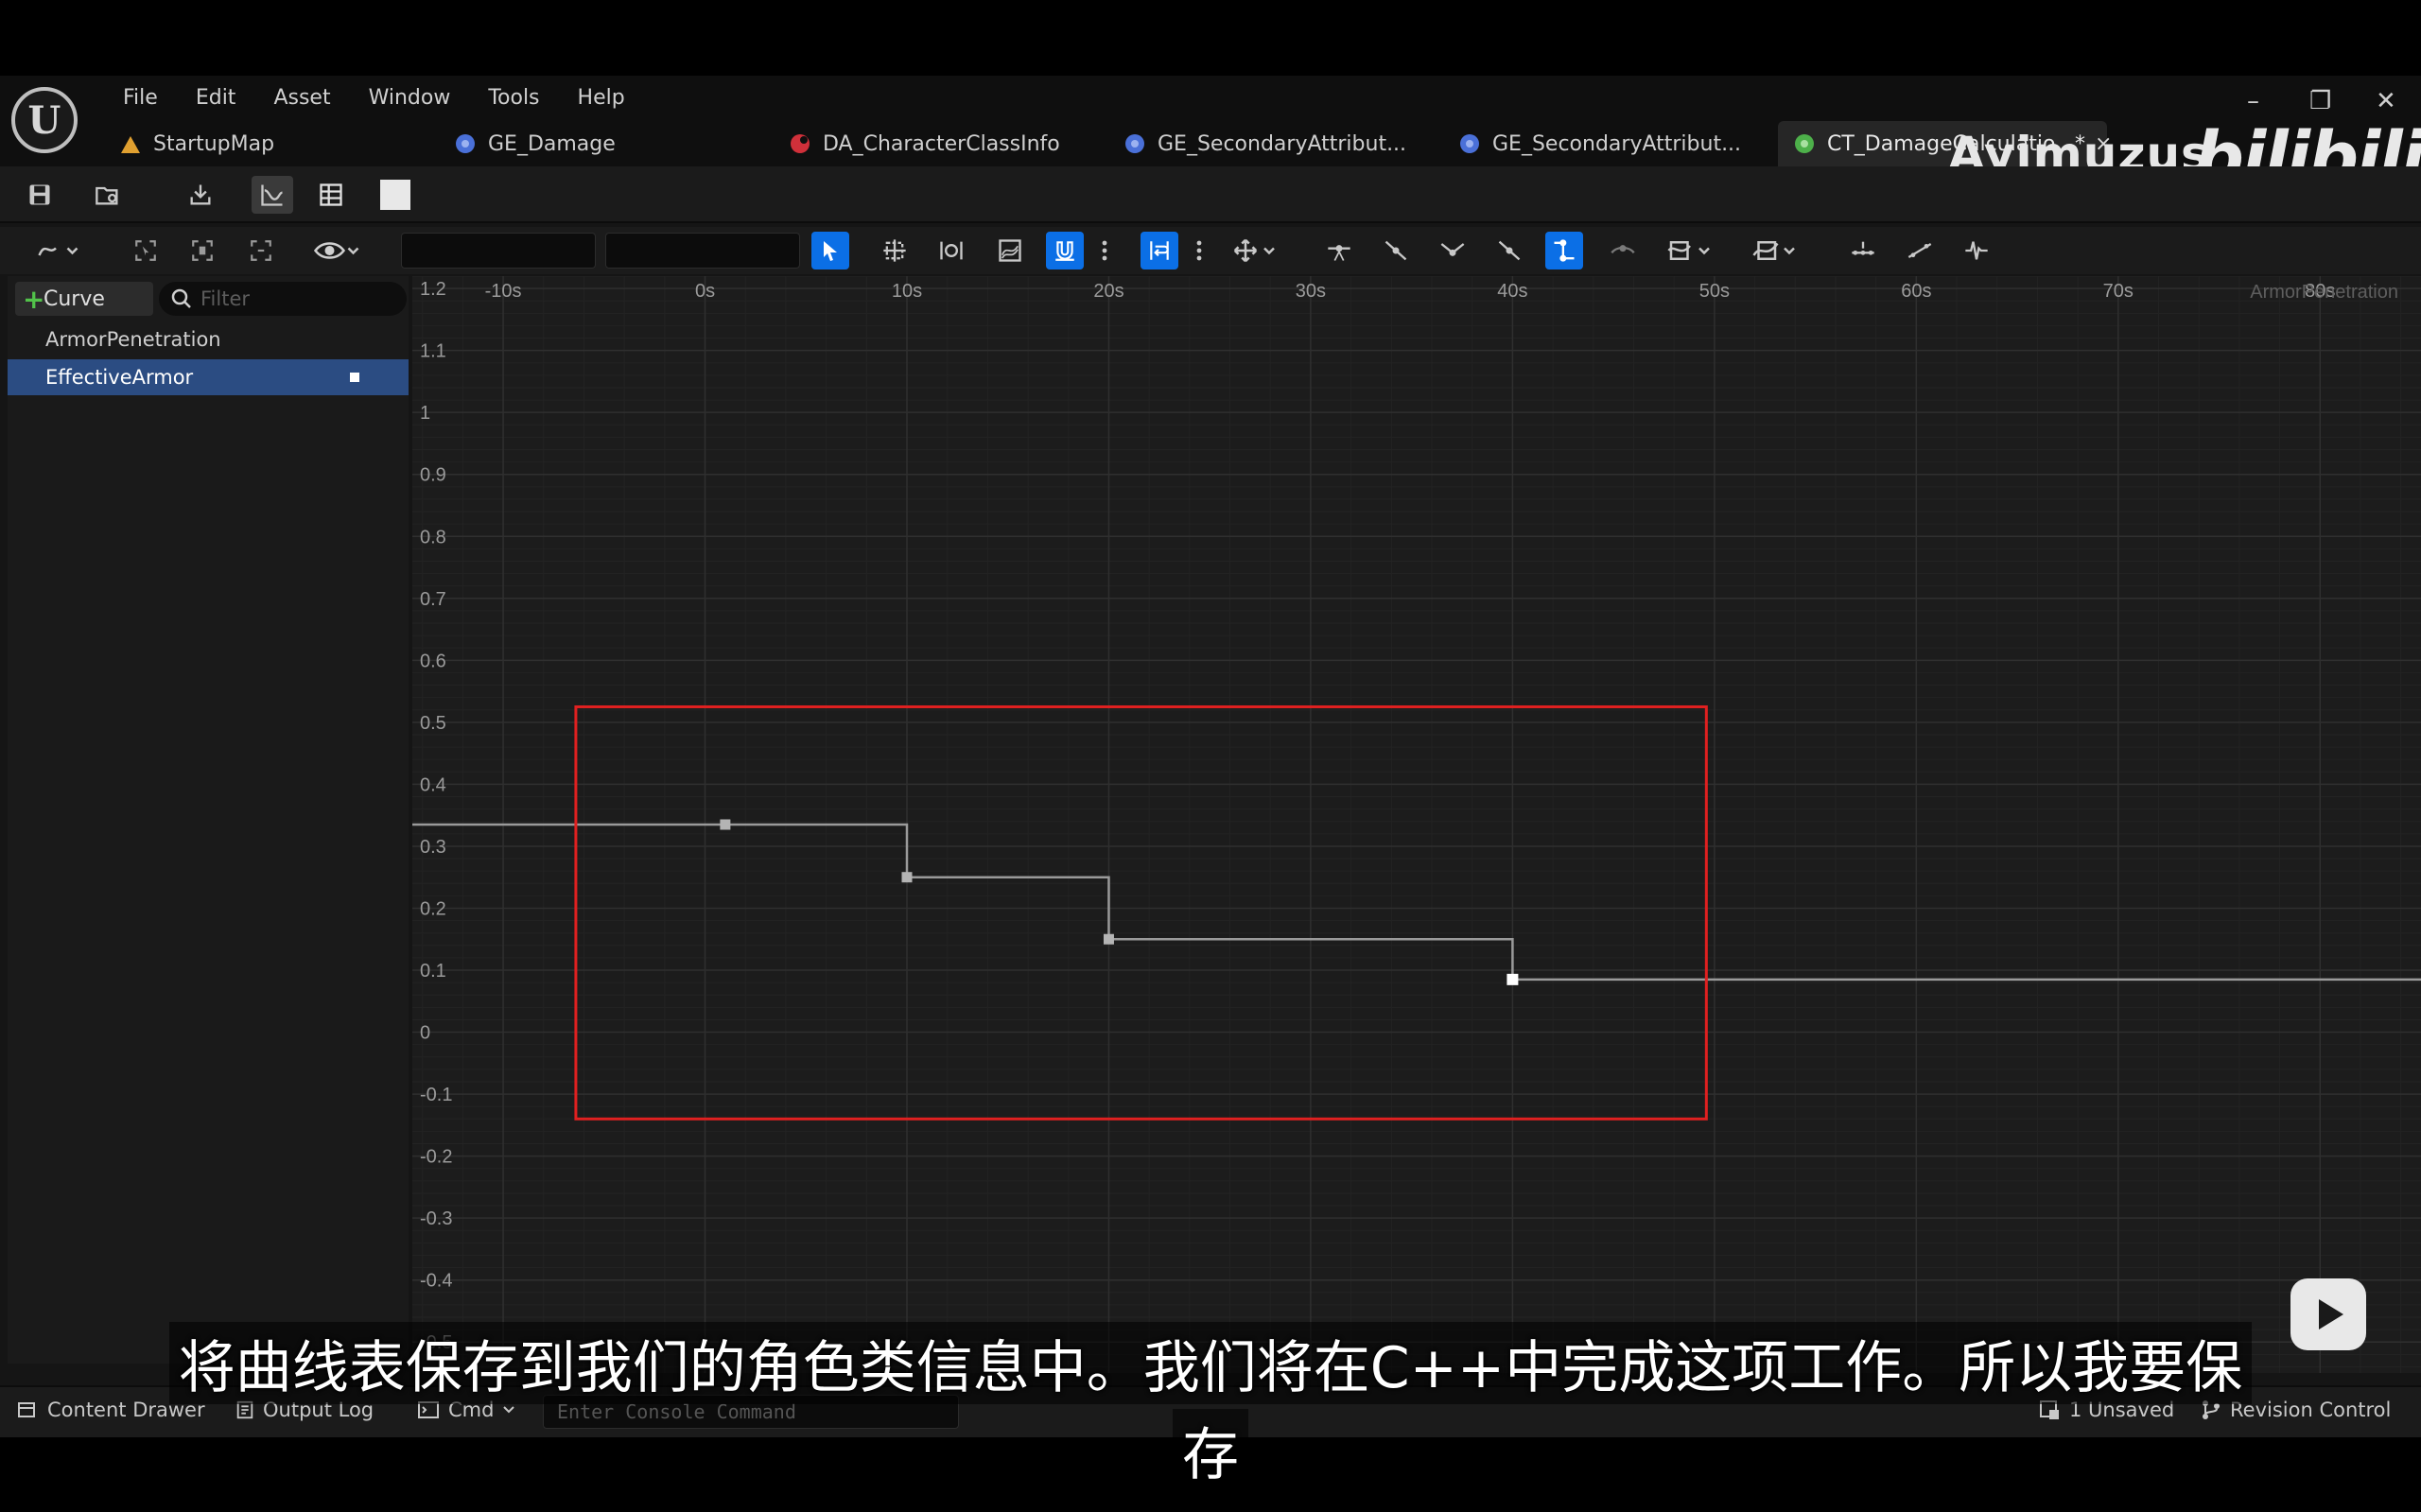 The image size is (2421, 1512). I want to click on subtitle-line-1: 将曲线表保存到我们的角色类信息中。我们将在C++中完成这项工作。所以我要保, so click(1210, 1363).